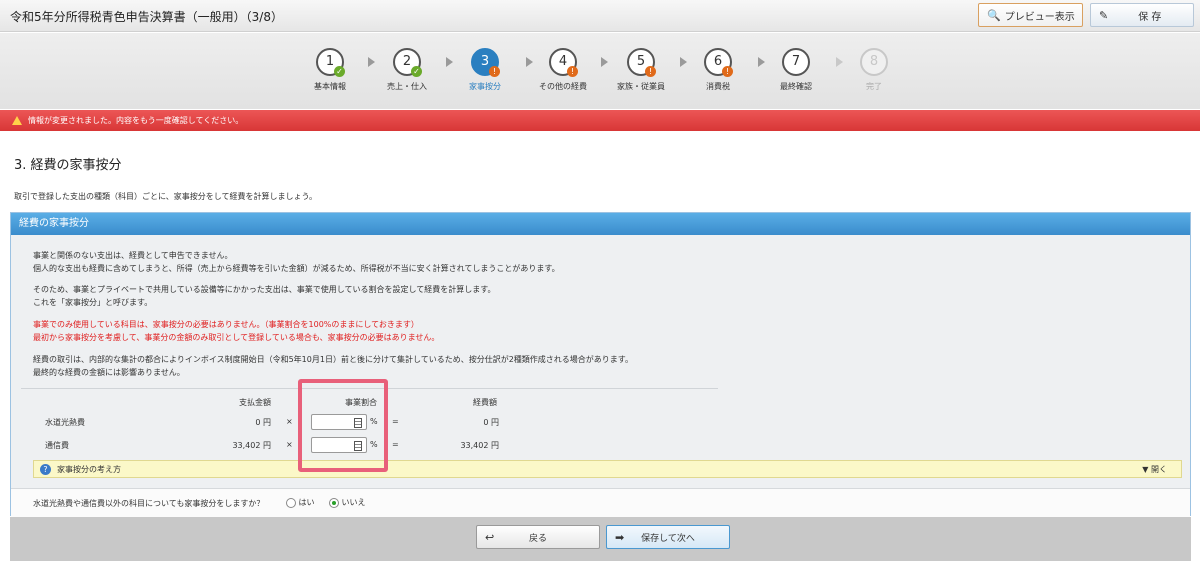 This screenshot has height=566, width=1200. Describe the element at coordinates (874, 86) in the screenshot. I see `step-label: 完了` at that location.